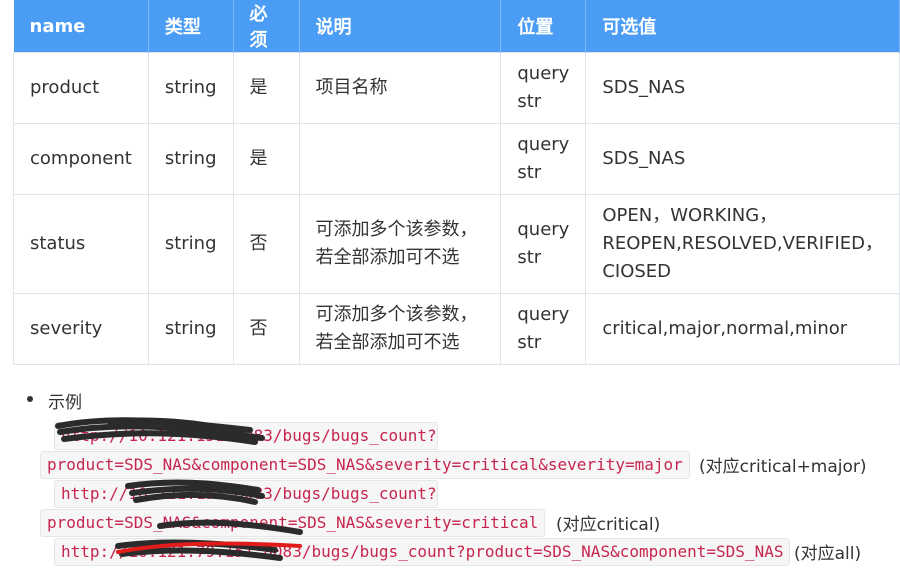  What do you see at coordinates (543, 26) in the screenshot?
I see `header-location: 位置` at bounding box center [543, 26].